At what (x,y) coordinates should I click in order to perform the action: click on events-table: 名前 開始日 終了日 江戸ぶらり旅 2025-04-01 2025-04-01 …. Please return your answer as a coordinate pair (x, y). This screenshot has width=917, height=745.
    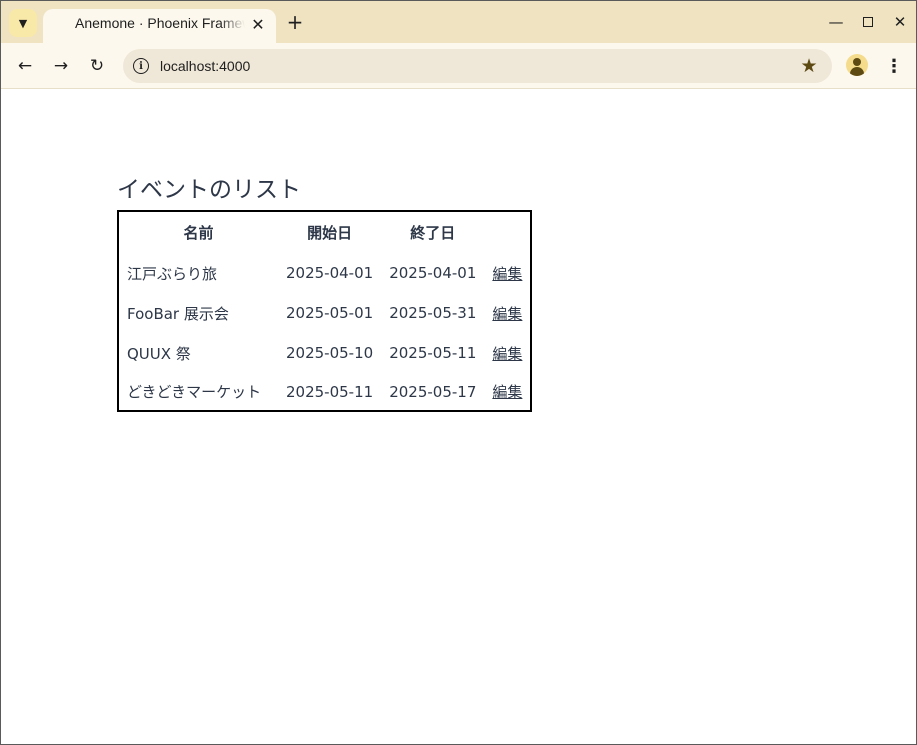
    Looking at the image, I should click on (325, 311).